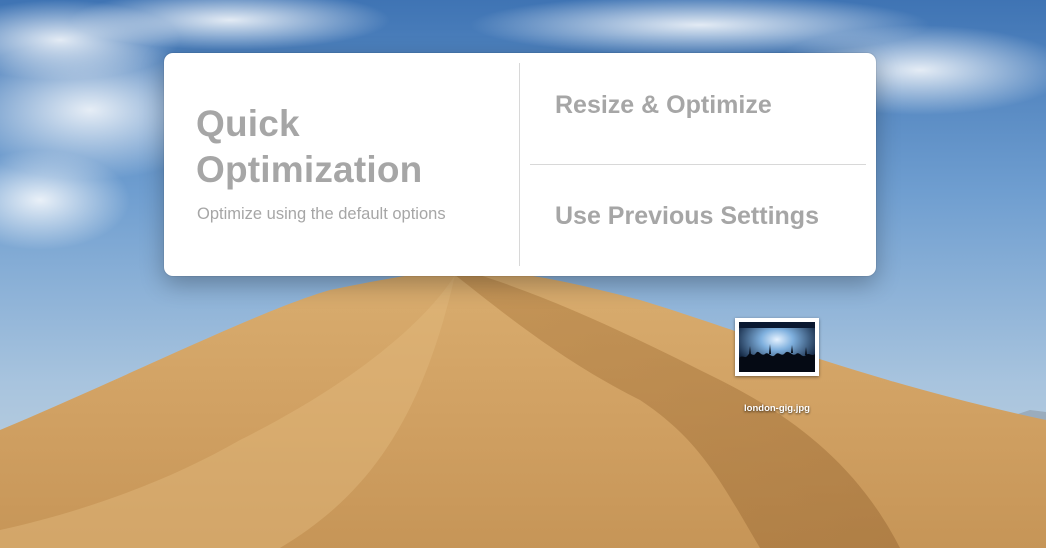  Describe the element at coordinates (777, 347) in the screenshot. I see `image-file-icon` at that location.